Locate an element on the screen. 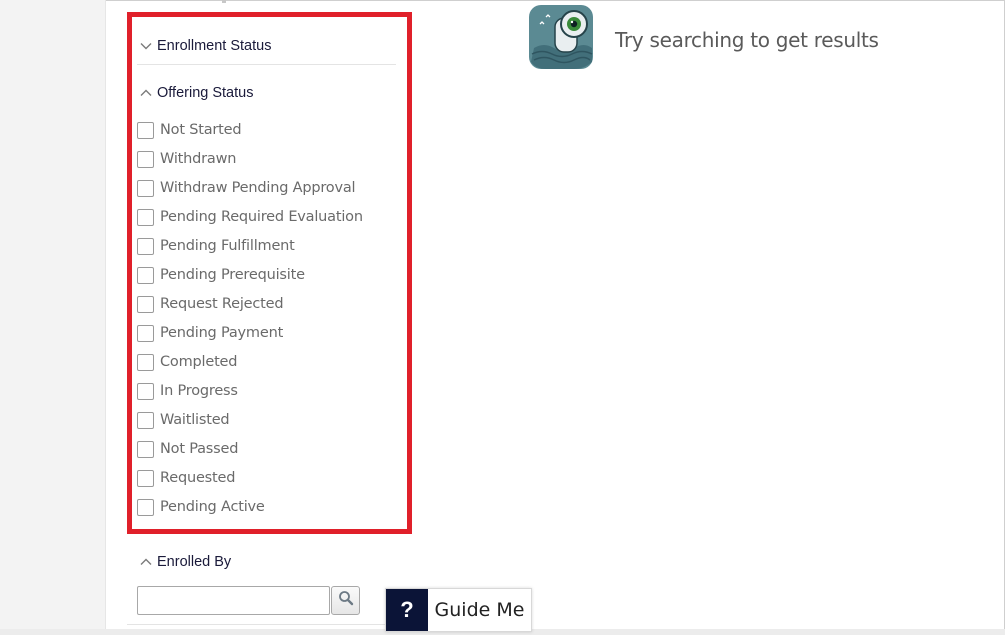 This screenshot has width=1005, height=635. enrolled-by-header: Enrolled By is located at coordinates (184, 562).